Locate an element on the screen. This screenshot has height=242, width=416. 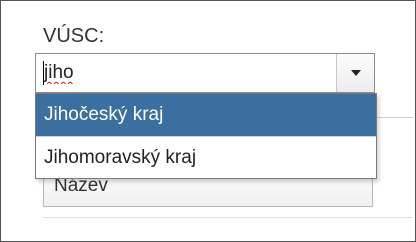
triangle-down-icon is located at coordinates (356, 73).